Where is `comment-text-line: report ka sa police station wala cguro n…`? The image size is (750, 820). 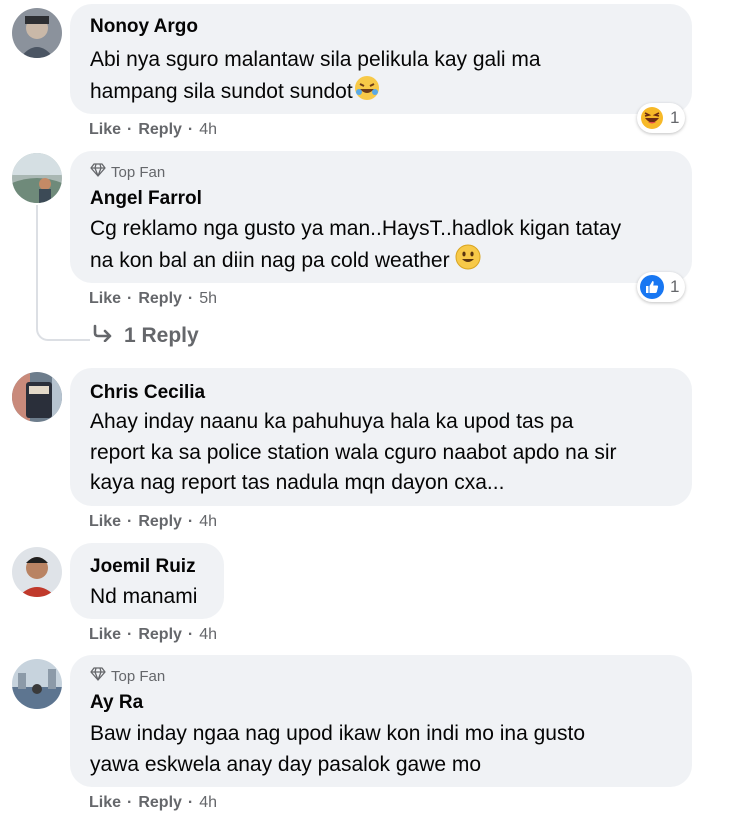
comment-text-line: report ka sa police station wala cguro n… is located at coordinates (353, 452).